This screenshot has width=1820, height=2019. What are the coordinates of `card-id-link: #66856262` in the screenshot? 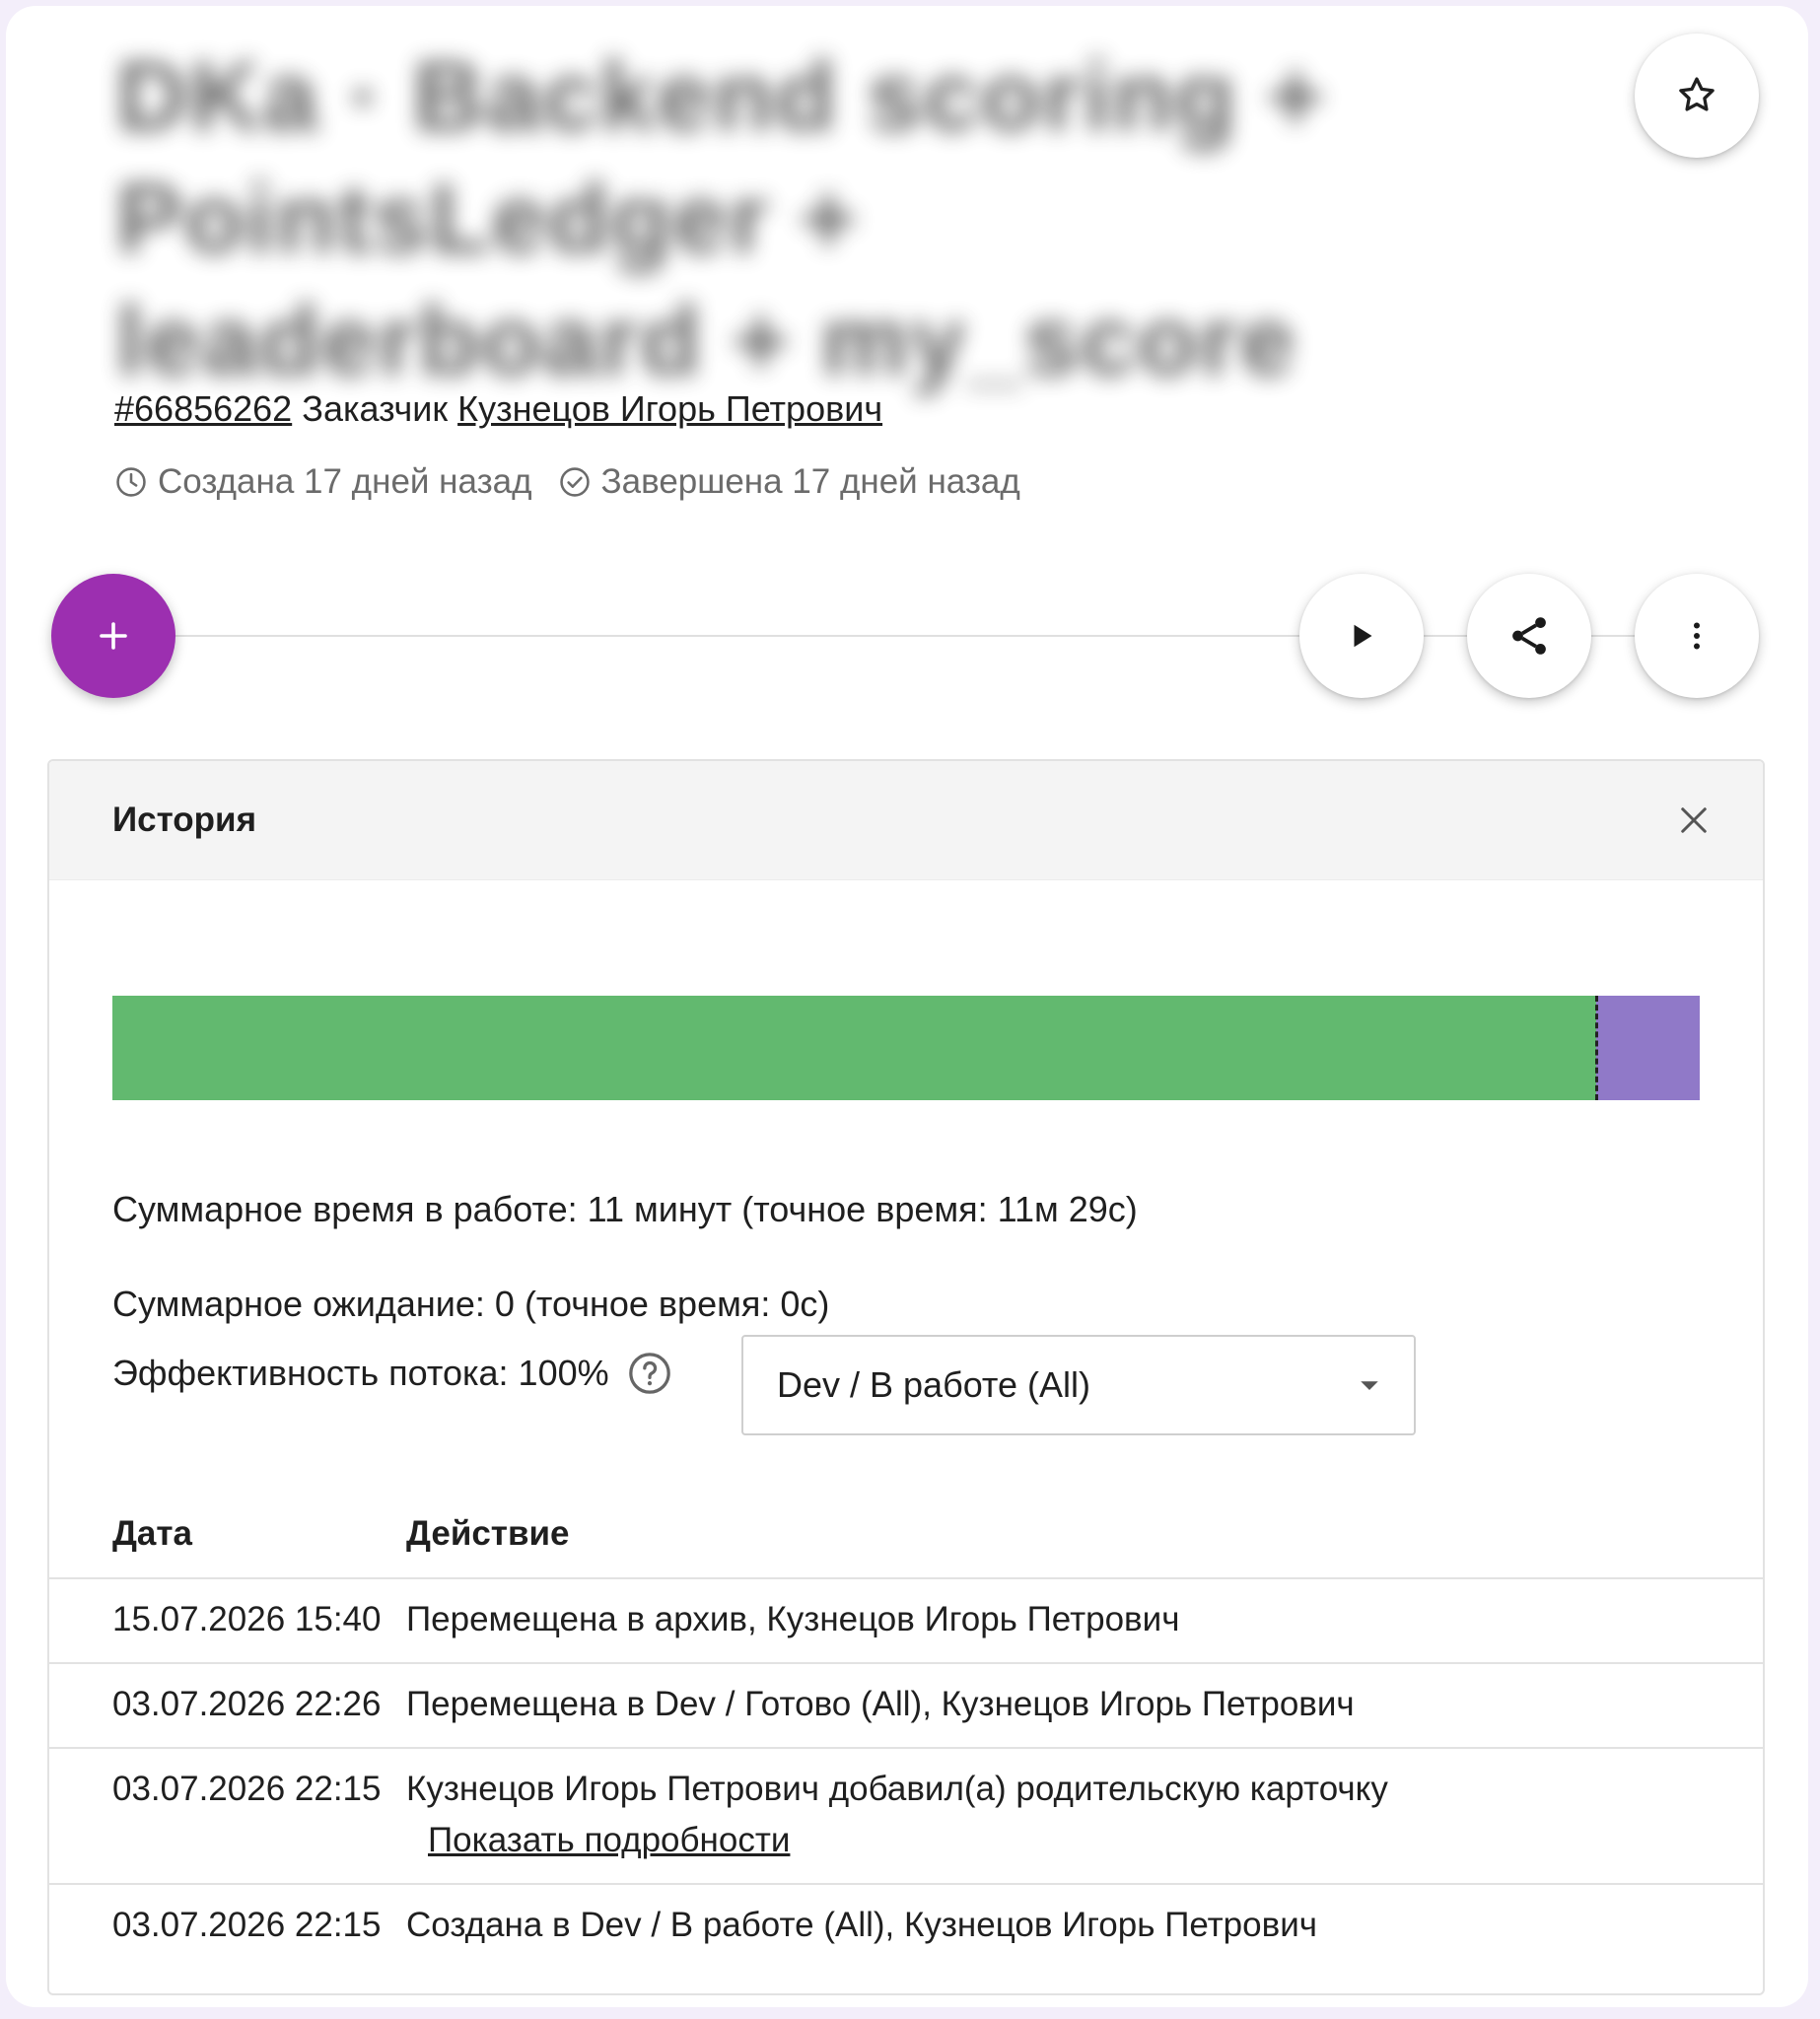 It's located at (203, 408).